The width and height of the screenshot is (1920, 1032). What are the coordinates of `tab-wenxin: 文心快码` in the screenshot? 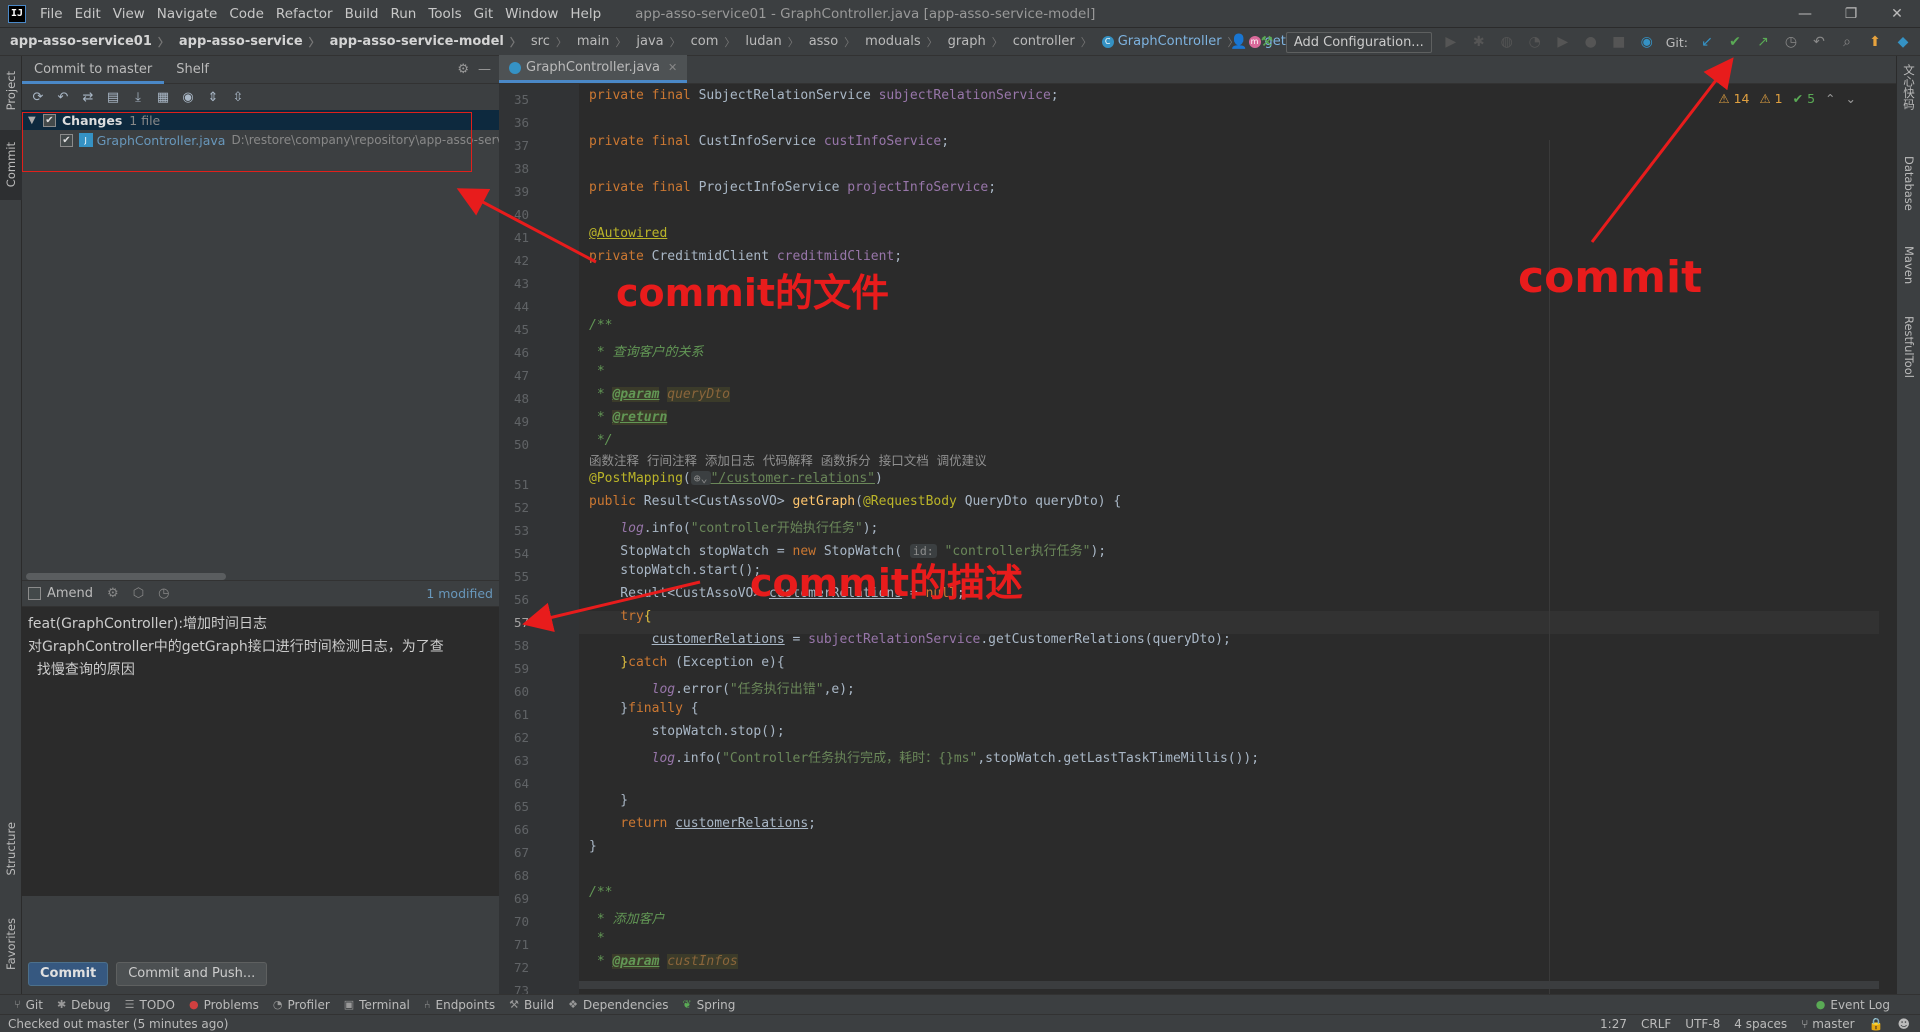 It's located at (1908, 104).